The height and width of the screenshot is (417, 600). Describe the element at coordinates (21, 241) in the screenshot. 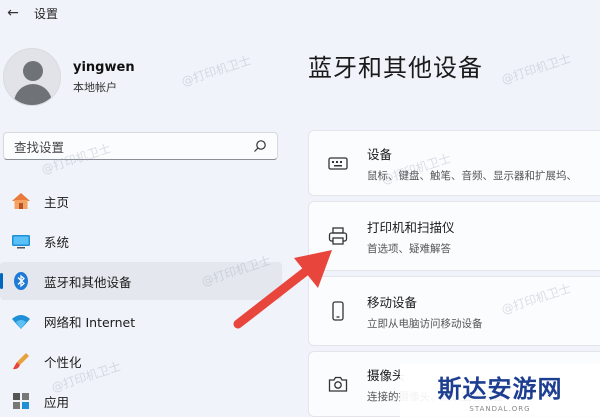

I see `system-icon` at that location.